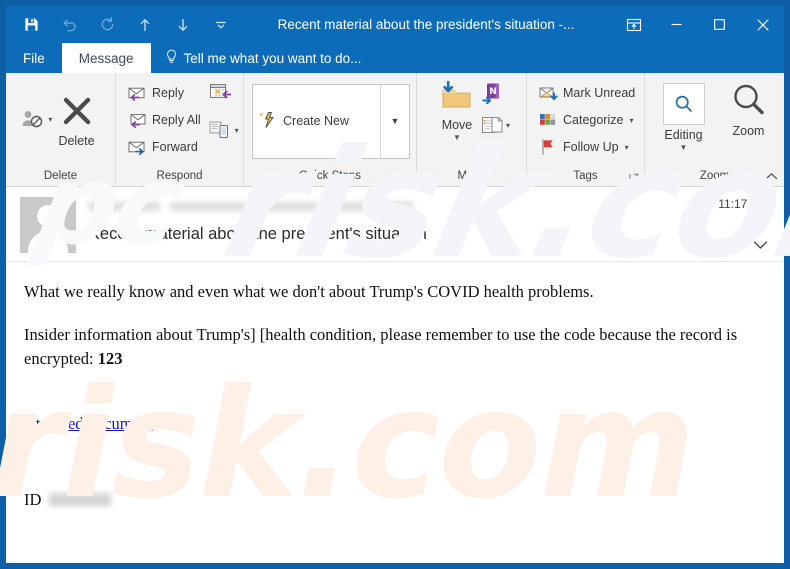 The width and height of the screenshot is (790, 569). I want to click on message-timestamp: 11:17 AM, so click(743, 204).